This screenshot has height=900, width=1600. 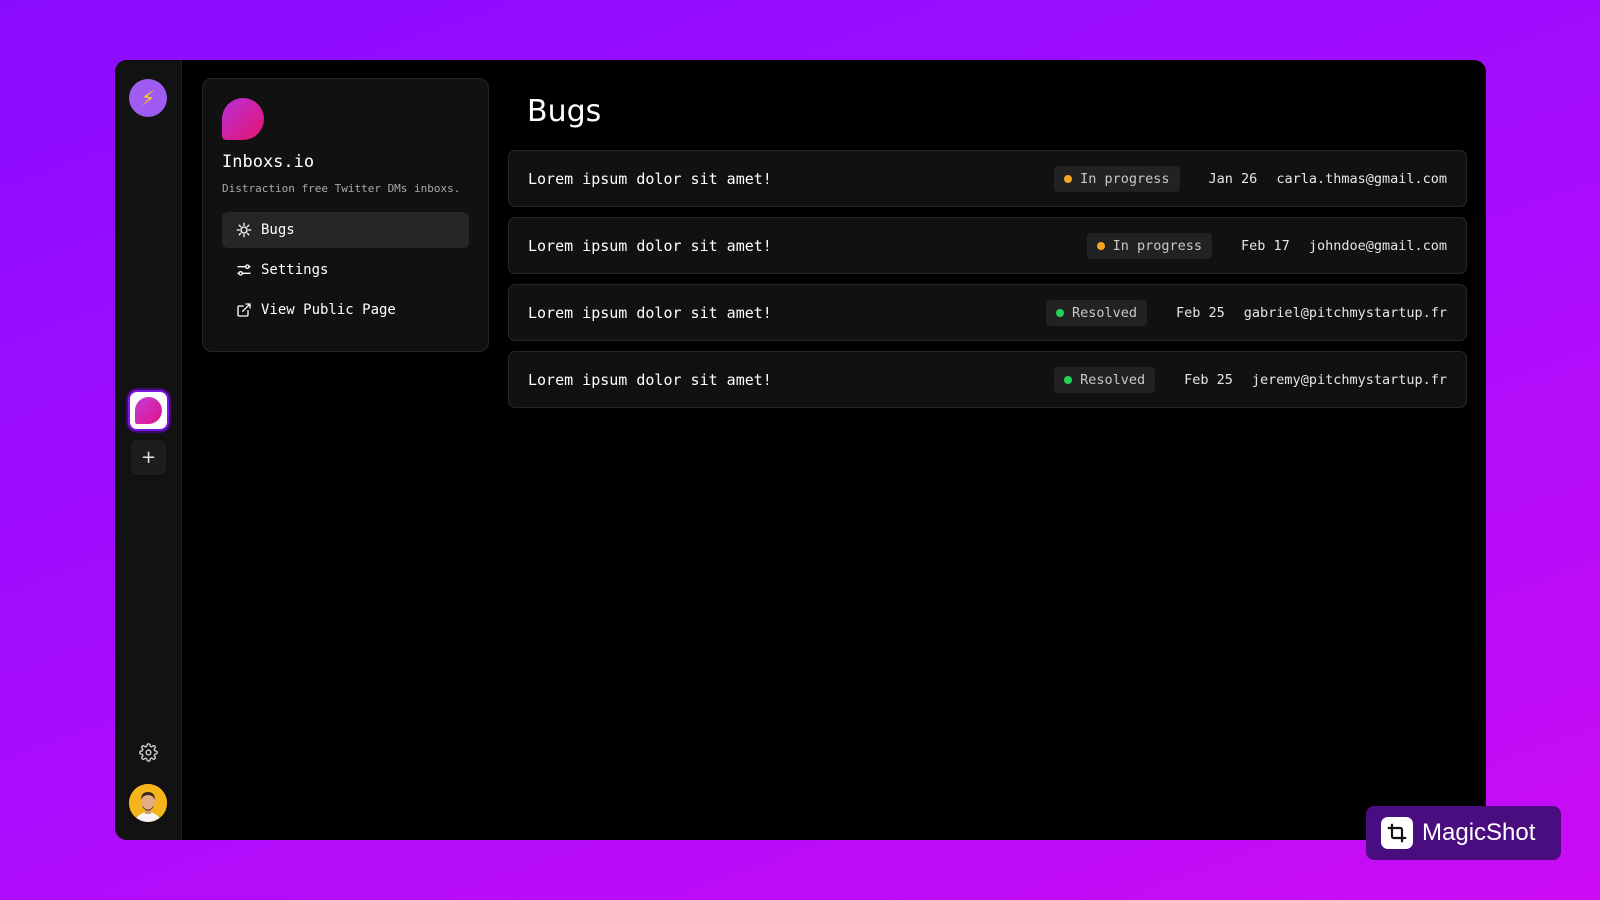 What do you see at coordinates (148, 752) in the screenshot?
I see `gear-icon` at bounding box center [148, 752].